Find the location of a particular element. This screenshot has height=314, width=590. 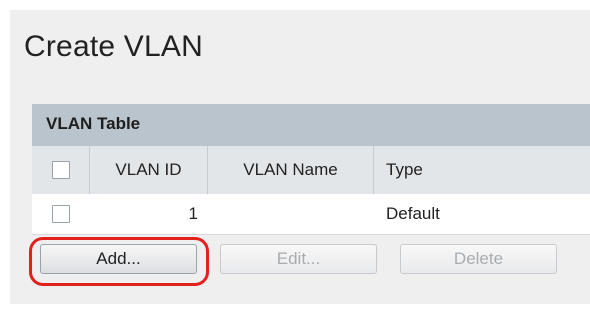

column-label-vlan-name: VLAN Name is located at coordinates (290, 169).